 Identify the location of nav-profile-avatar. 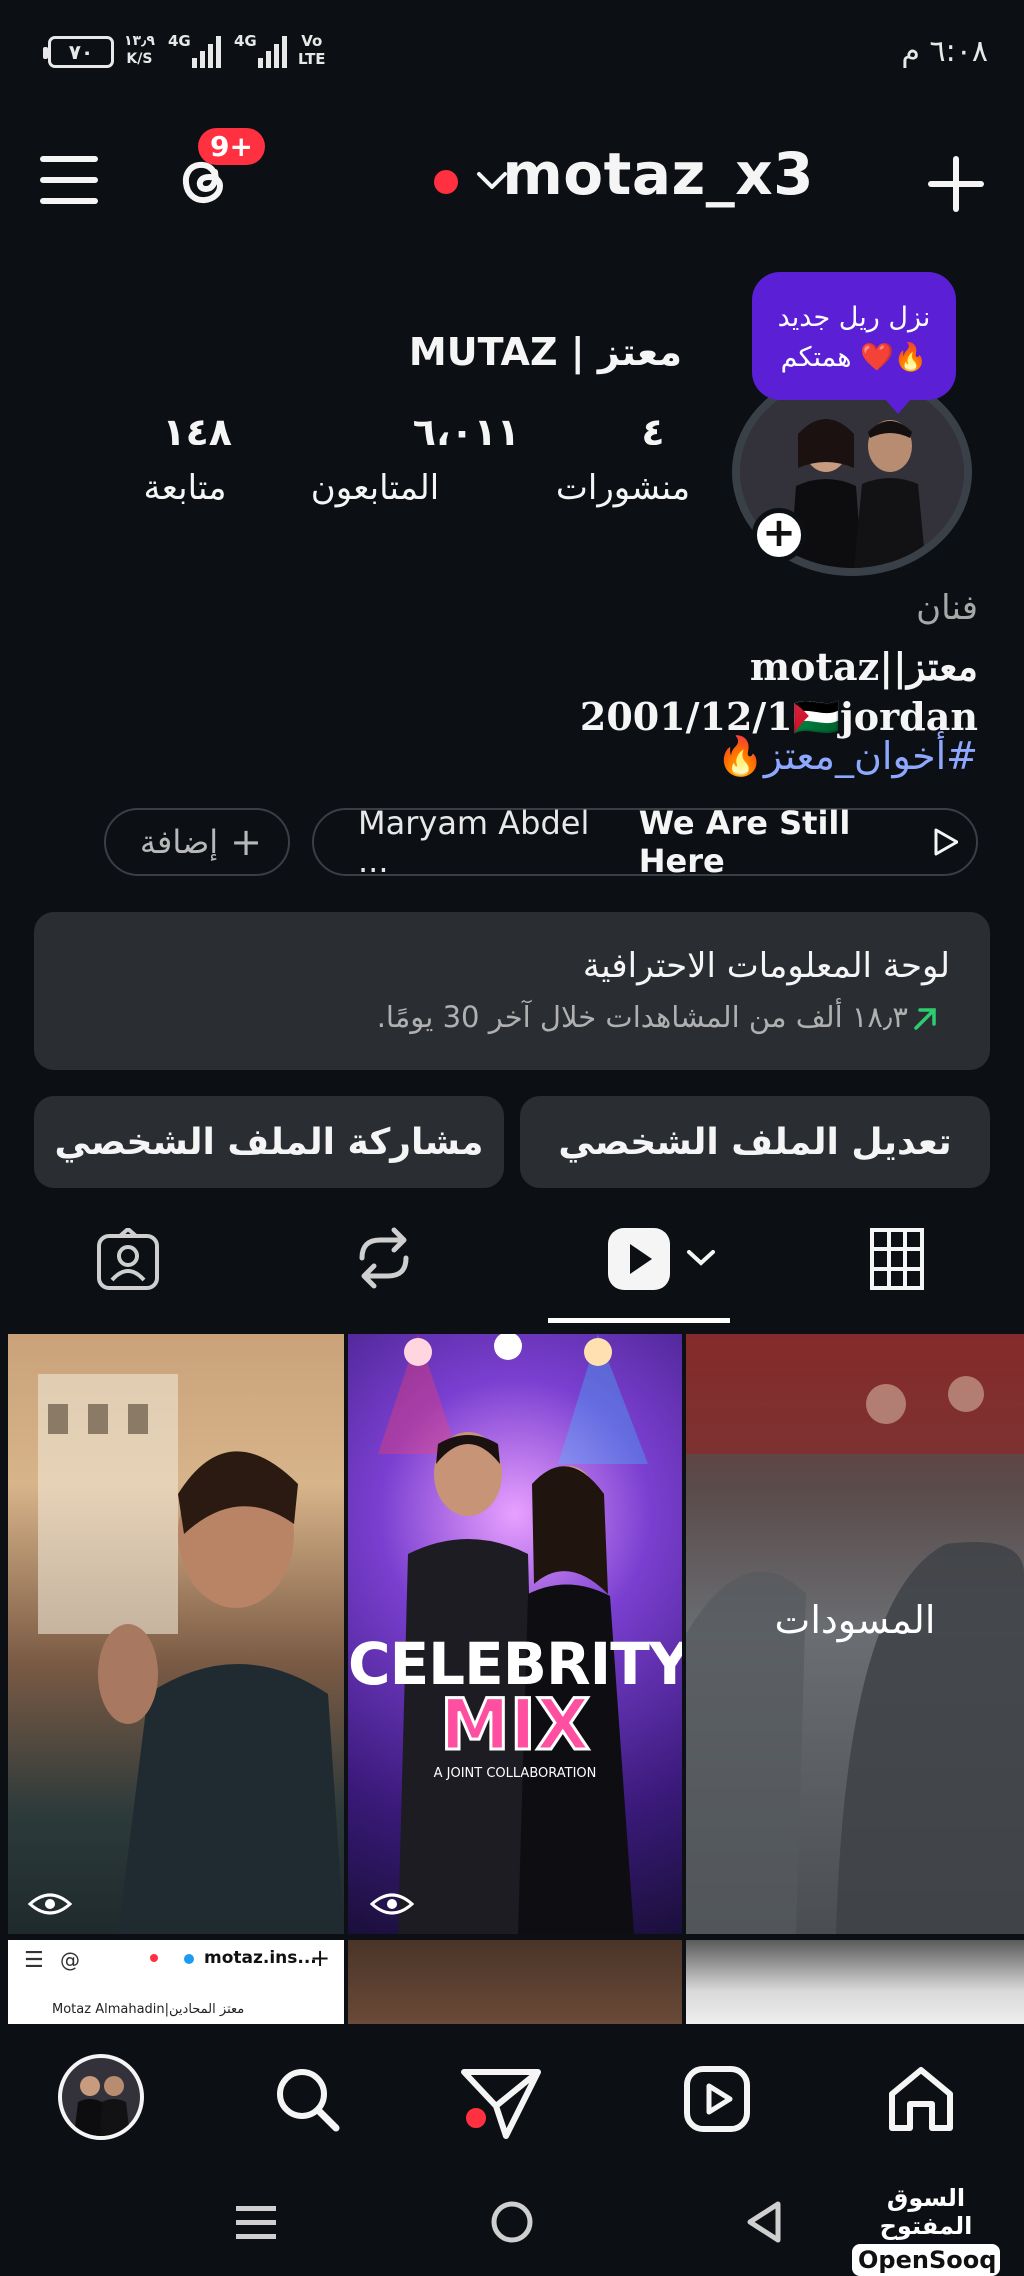
(101, 2097).